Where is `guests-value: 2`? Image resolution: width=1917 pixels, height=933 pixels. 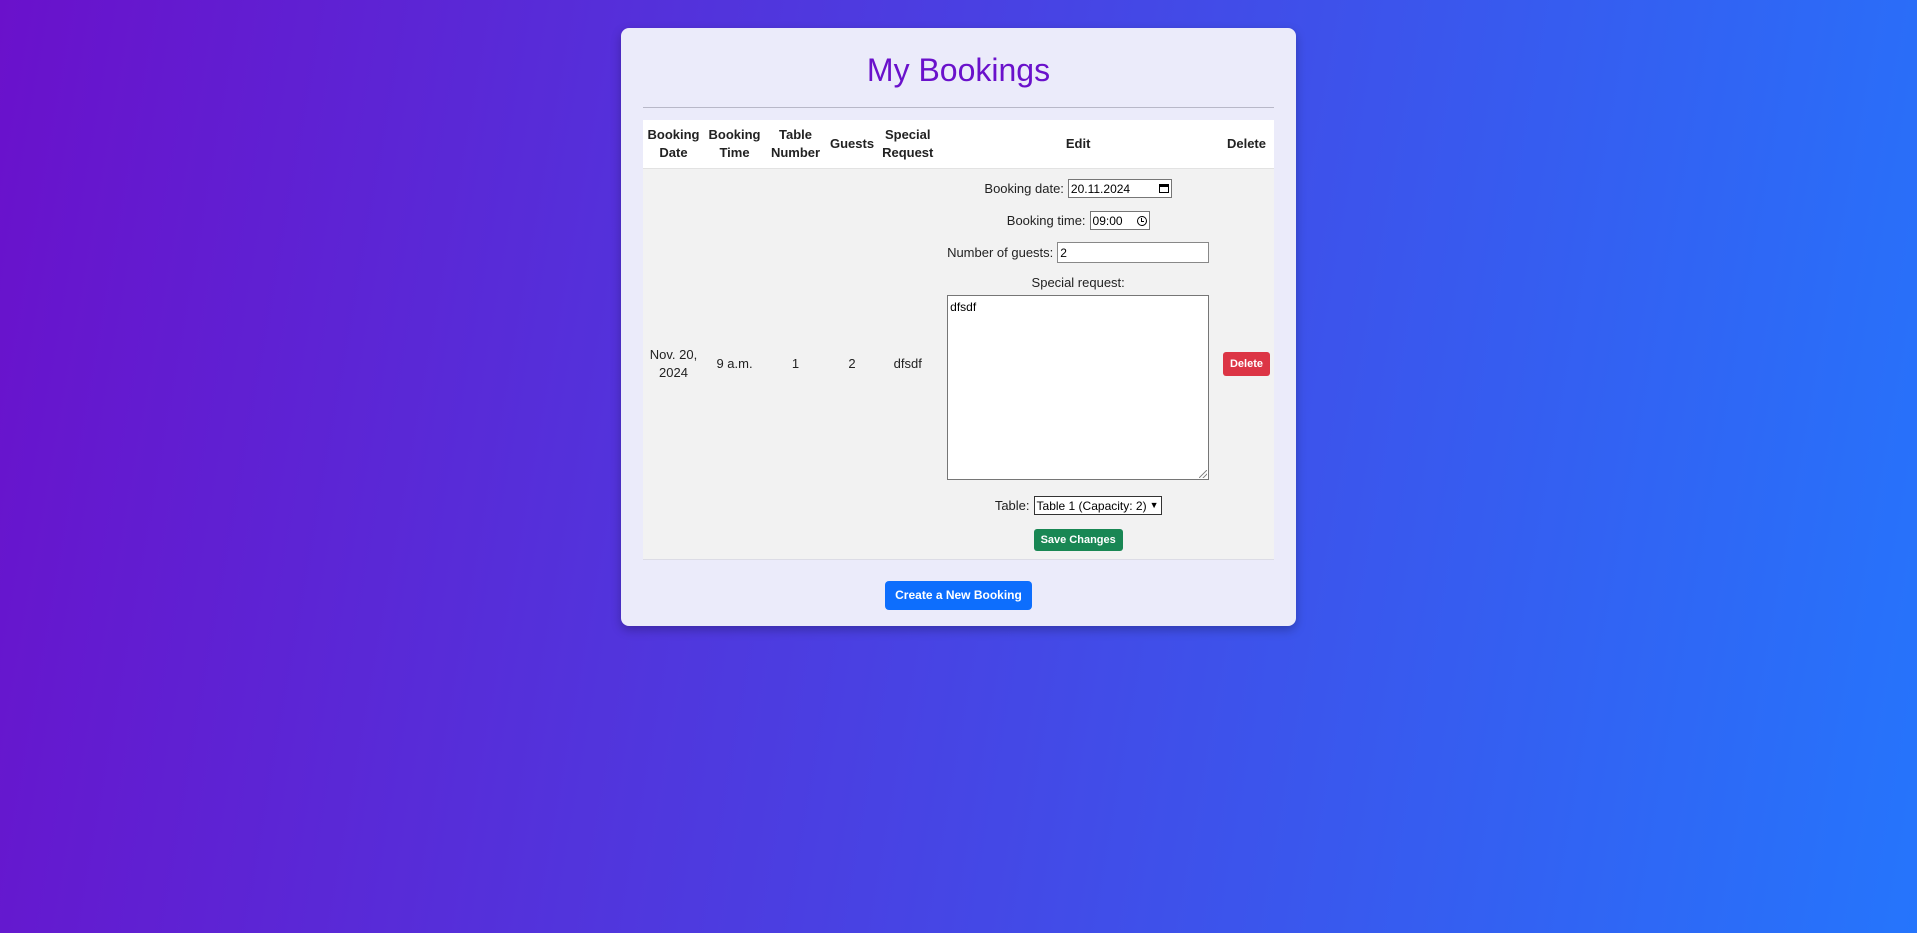 guests-value: 2 is located at coordinates (1063, 252).